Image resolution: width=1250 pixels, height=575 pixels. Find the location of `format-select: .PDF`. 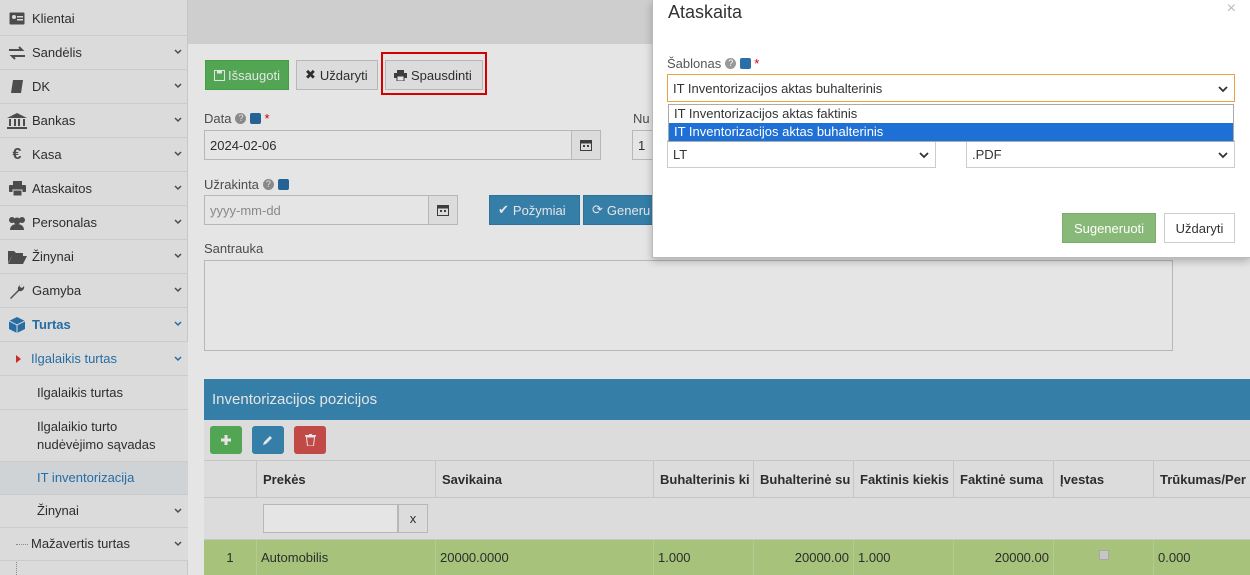

format-select: .PDF is located at coordinates (1100, 154).